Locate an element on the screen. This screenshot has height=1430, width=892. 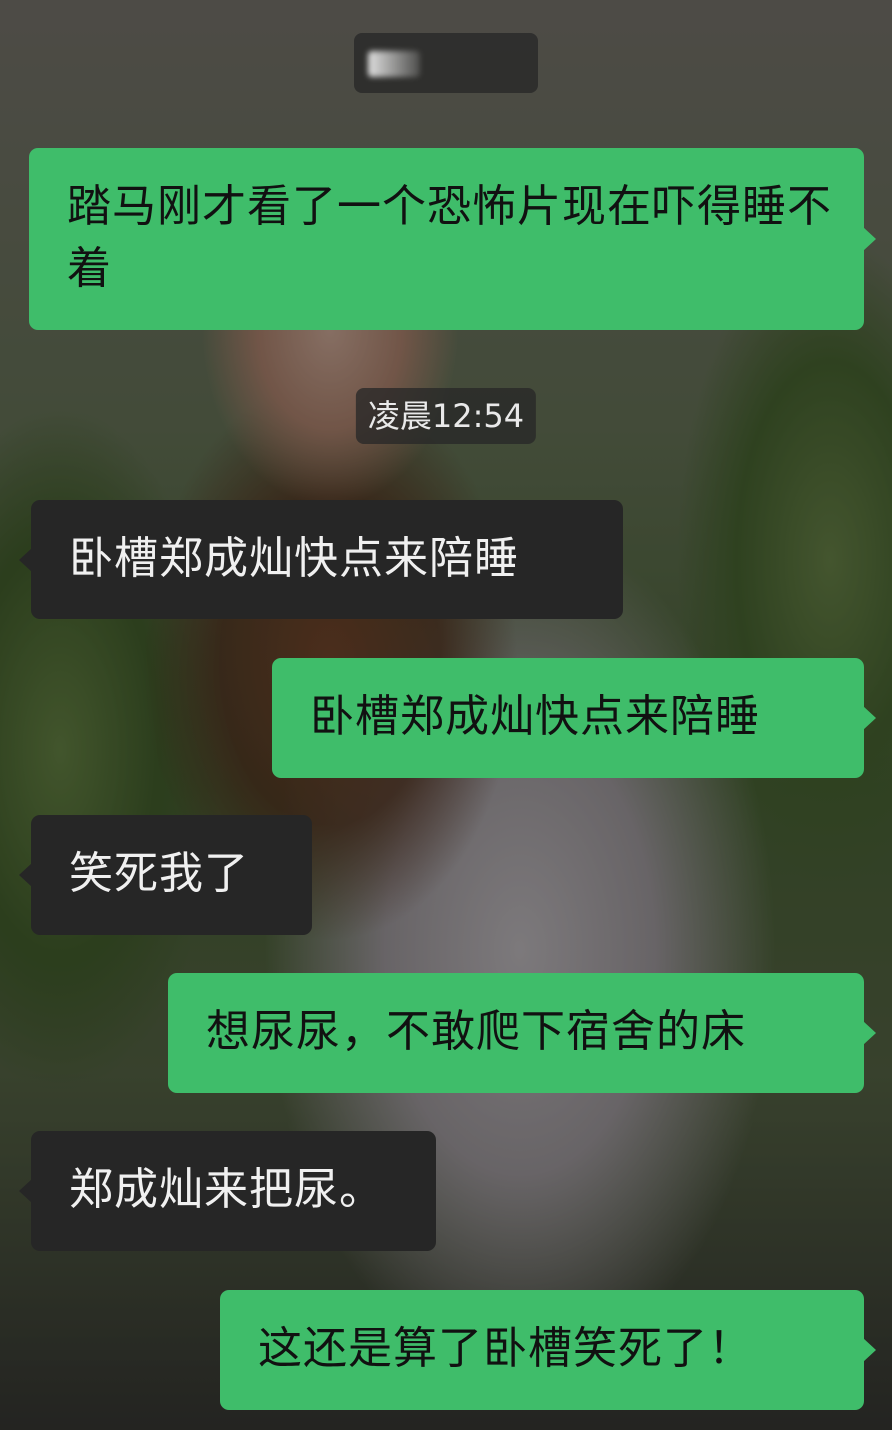
message-text: 这还是算了卧槽笑死了！ is located at coordinates (505, 1348).